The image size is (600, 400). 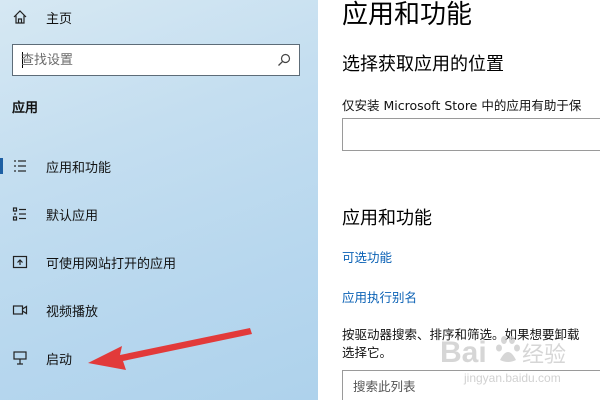 What do you see at coordinates (146, 60) in the screenshot?
I see `settings-search-input` at bounding box center [146, 60].